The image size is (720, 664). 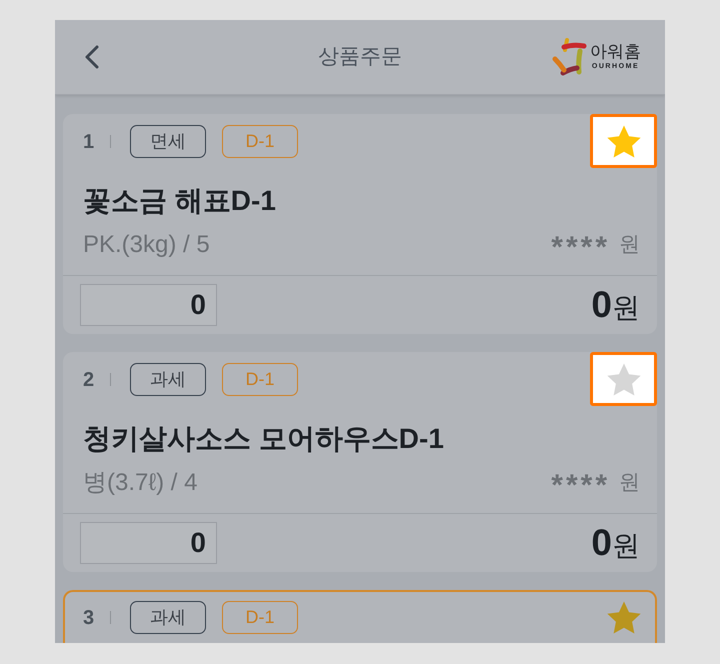 What do you see at coordinates (168, 141) in the screenshot?
I see `tax-badge: 면세` at bounding box center [168, 141].